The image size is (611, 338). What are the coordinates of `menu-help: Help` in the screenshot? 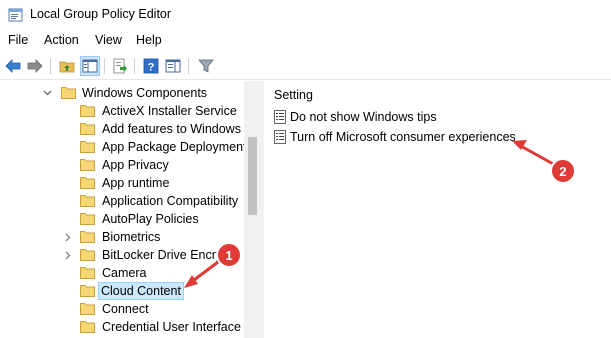 It's located at (149, 40).